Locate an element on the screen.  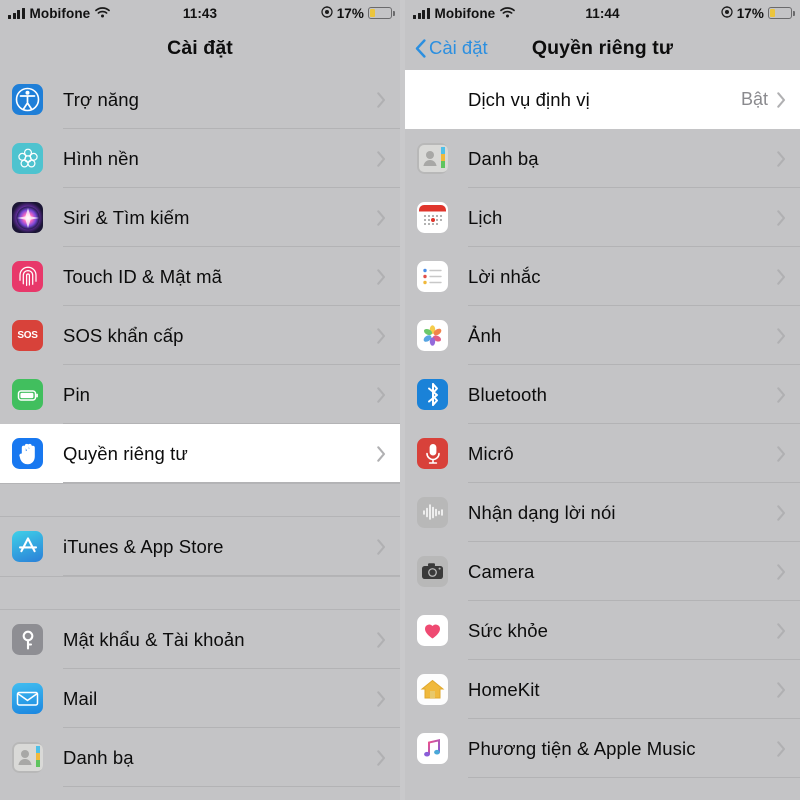
list-item: Phương tiện & Apple Music is located at coordinates (602, 748).